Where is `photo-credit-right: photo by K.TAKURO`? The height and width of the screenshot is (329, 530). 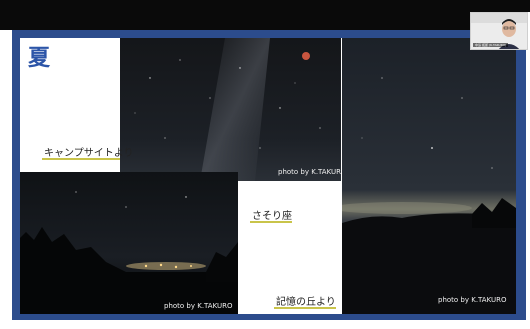
photo-credit-right: photo by K.TAKURO is located at coordinates (472, 300).